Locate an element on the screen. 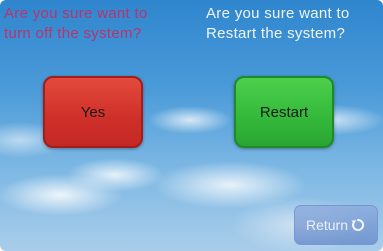 Image resolution: width=383 pixels, height=251 pixels. restart-button: Restart is located at coordinates (284, 112).